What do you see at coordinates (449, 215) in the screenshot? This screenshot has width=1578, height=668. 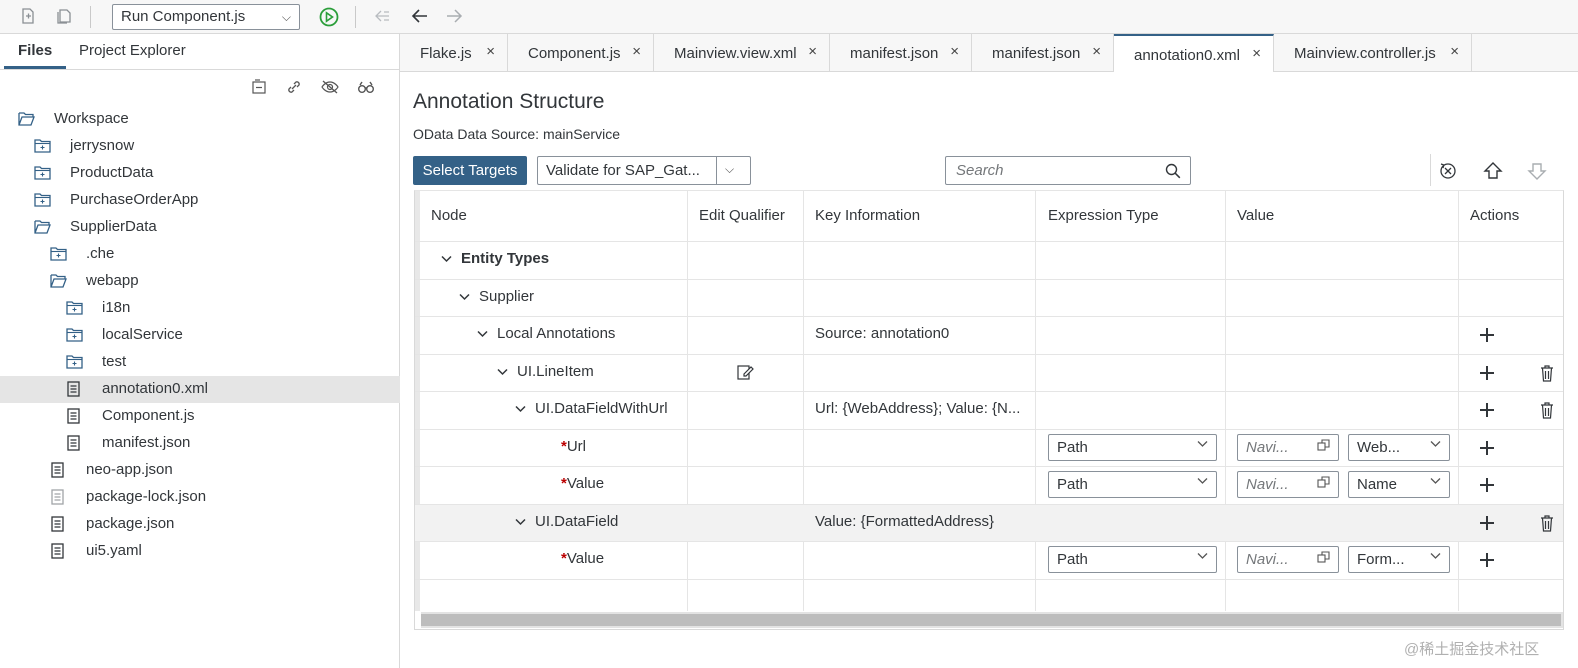 I see `column-header: Node` at bounding box center [449, 215].